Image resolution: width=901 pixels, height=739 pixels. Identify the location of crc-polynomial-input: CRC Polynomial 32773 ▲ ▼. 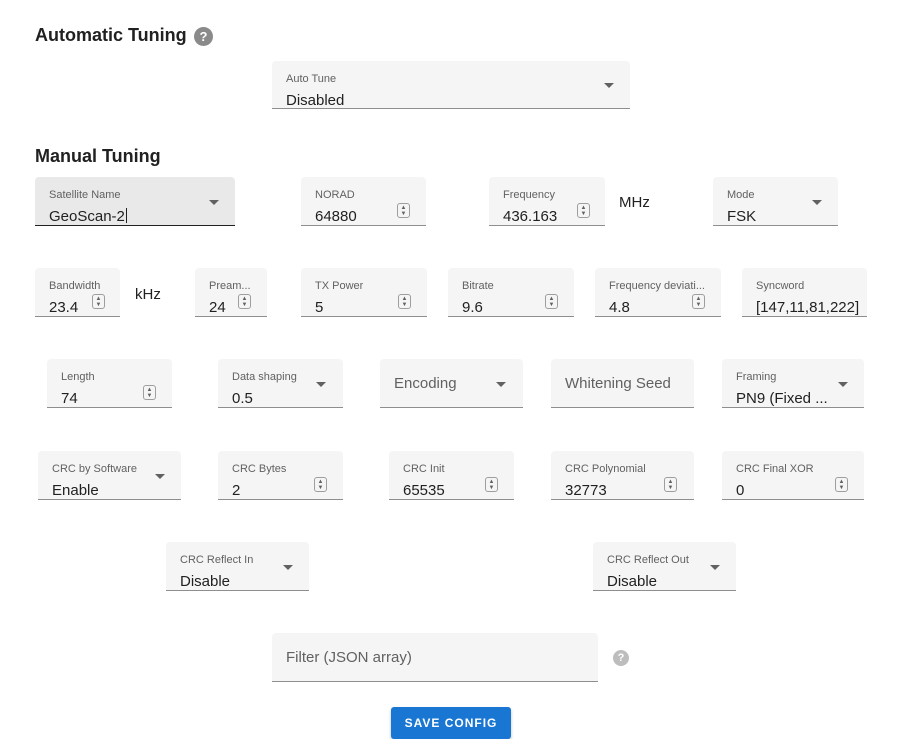
(622, 475).